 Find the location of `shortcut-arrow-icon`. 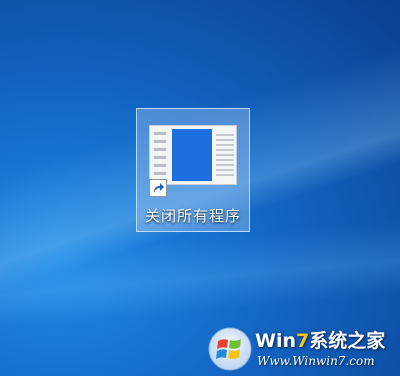

shortcut-arrow-icon is located at coordinates (158, 188).